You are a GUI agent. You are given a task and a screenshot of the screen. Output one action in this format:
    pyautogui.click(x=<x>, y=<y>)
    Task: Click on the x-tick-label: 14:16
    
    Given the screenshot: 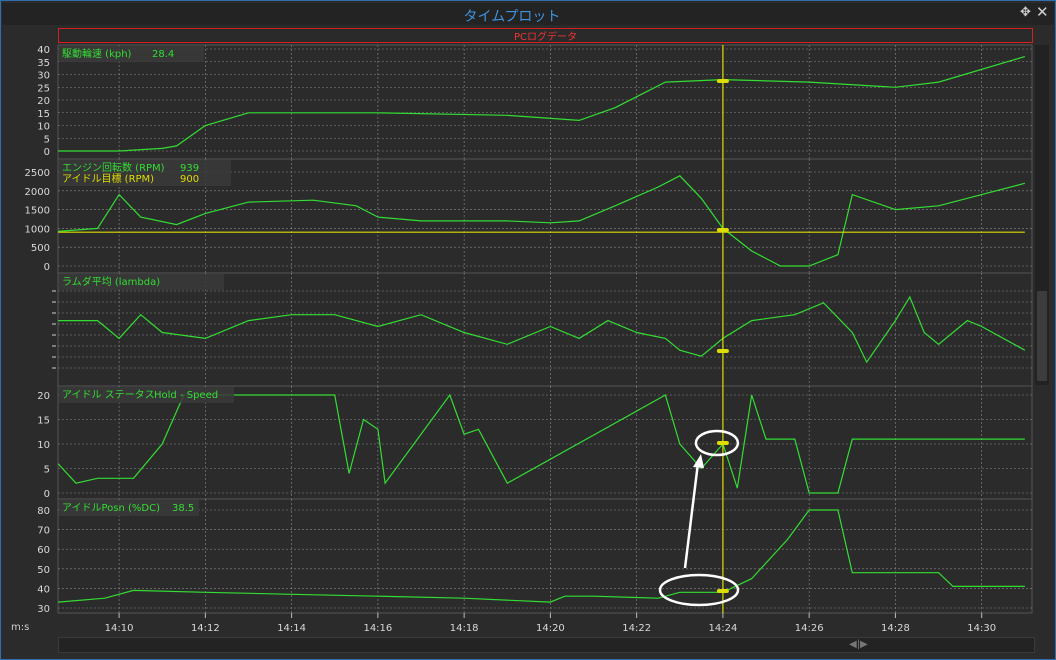 What is the action you would take?
    pyautogui.click(x=377, y=628)
    